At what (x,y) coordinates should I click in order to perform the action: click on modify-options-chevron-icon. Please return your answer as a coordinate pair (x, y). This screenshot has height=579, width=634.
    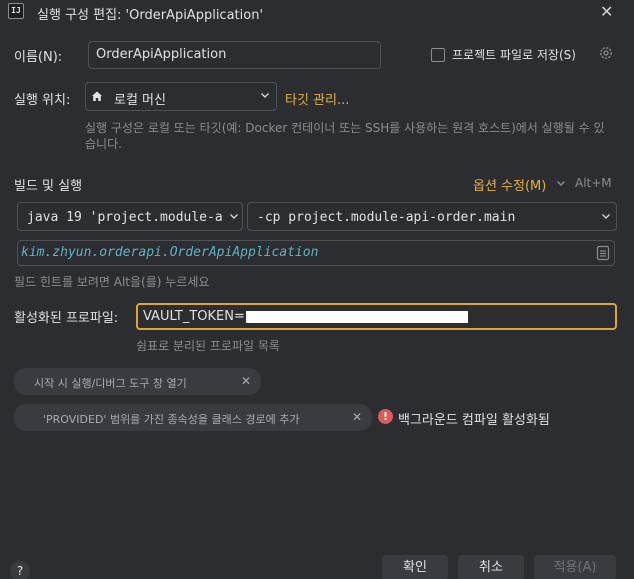
    Looking at the image, I should click on (561, 184).